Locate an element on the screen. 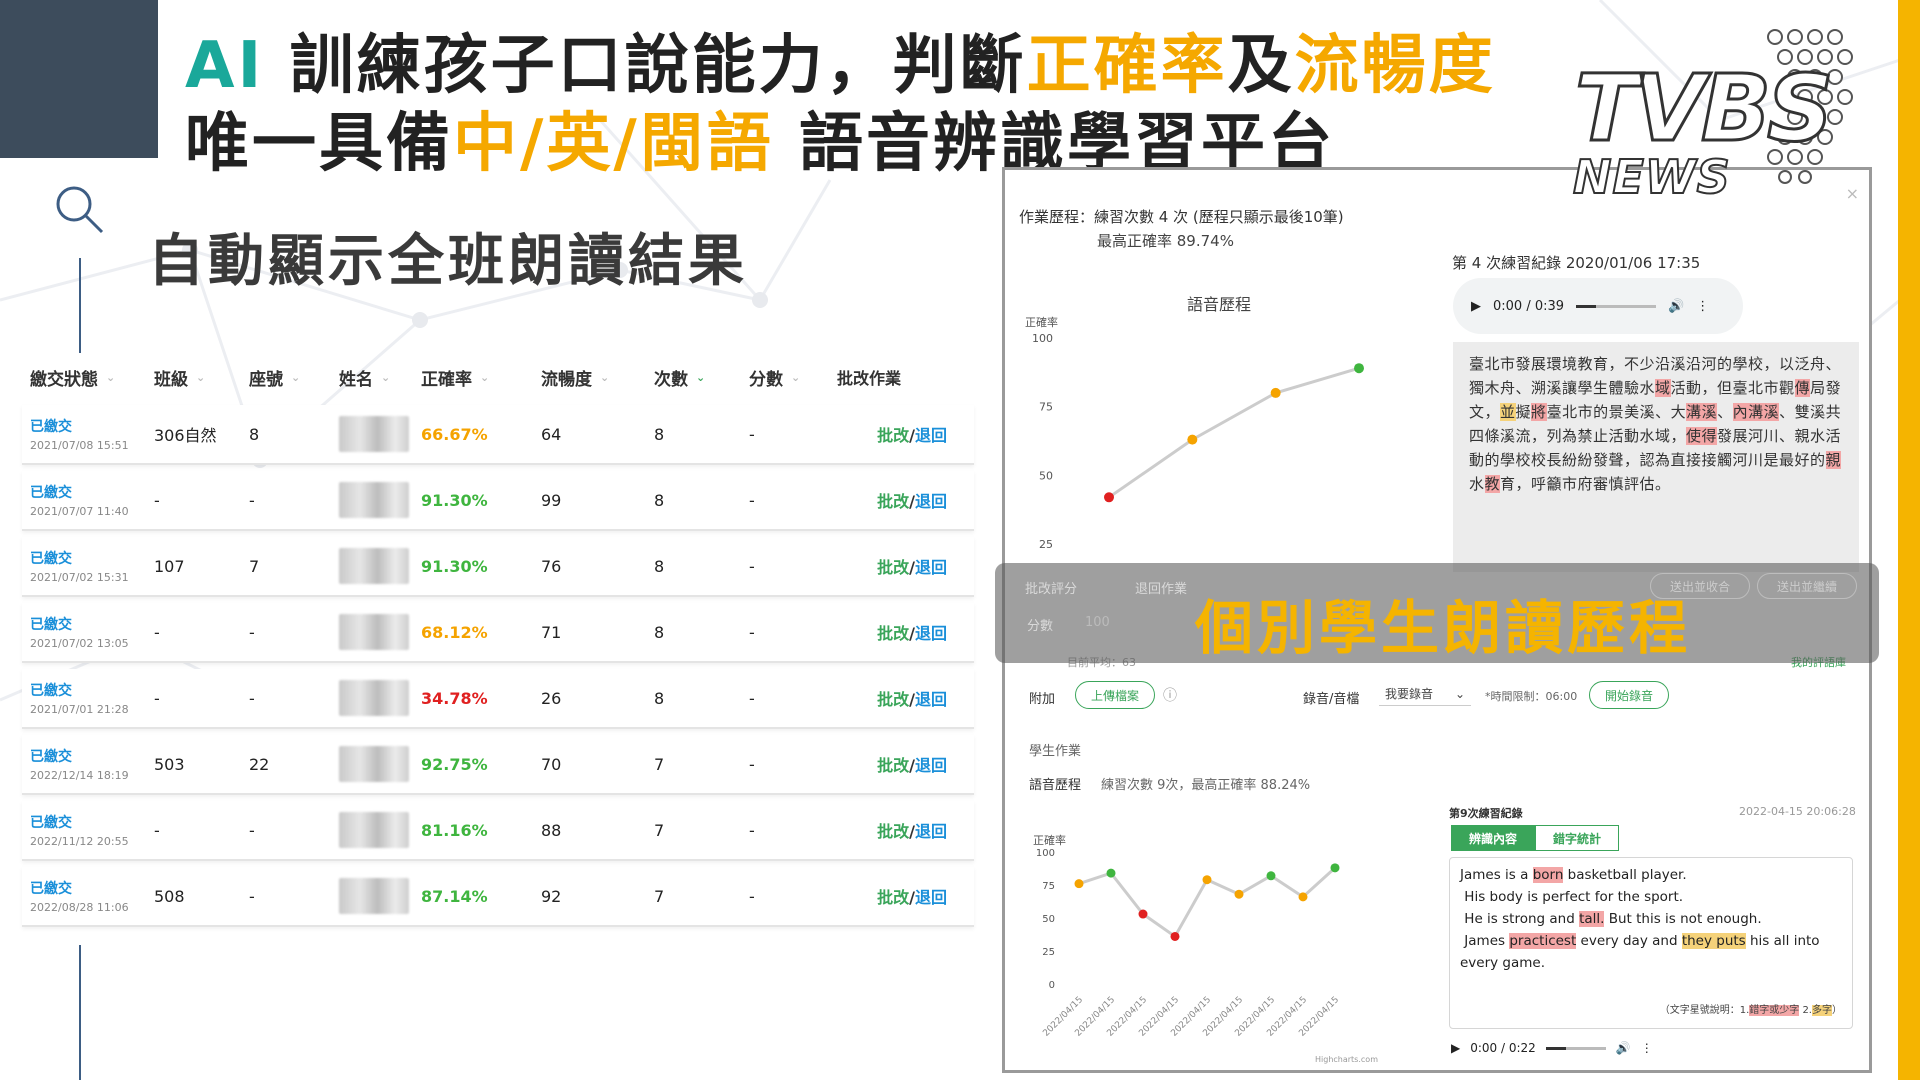 The height and width of the screenshot is (1080, 1920). header-grading: 批改作業 is located at coordinates (892, 377).